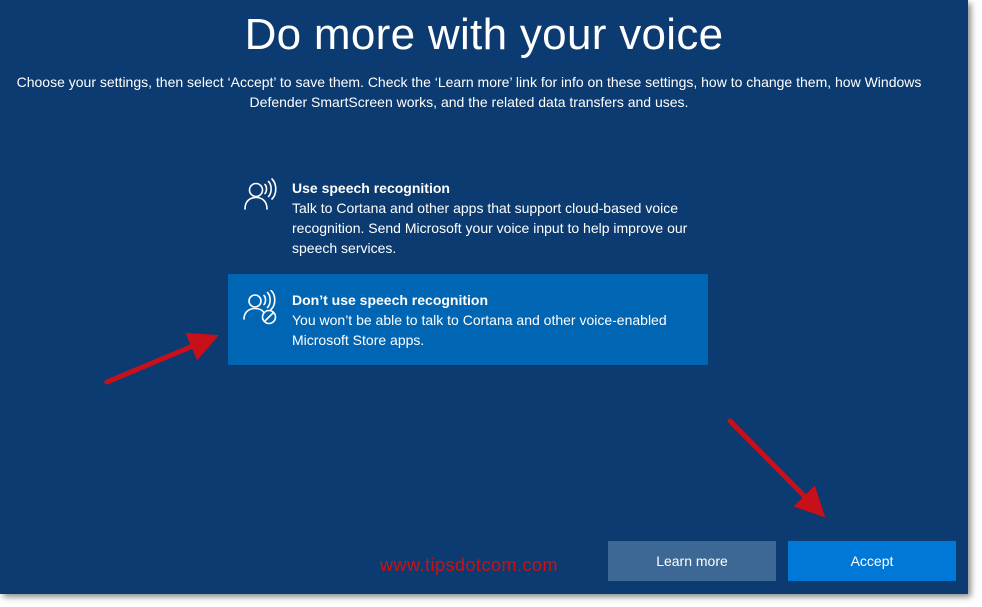 This screenshot has height=607, width=982. Describe the element at coordinates (371, 188) in the screenshot. I see `option-title: Use speech recognition` at that location.